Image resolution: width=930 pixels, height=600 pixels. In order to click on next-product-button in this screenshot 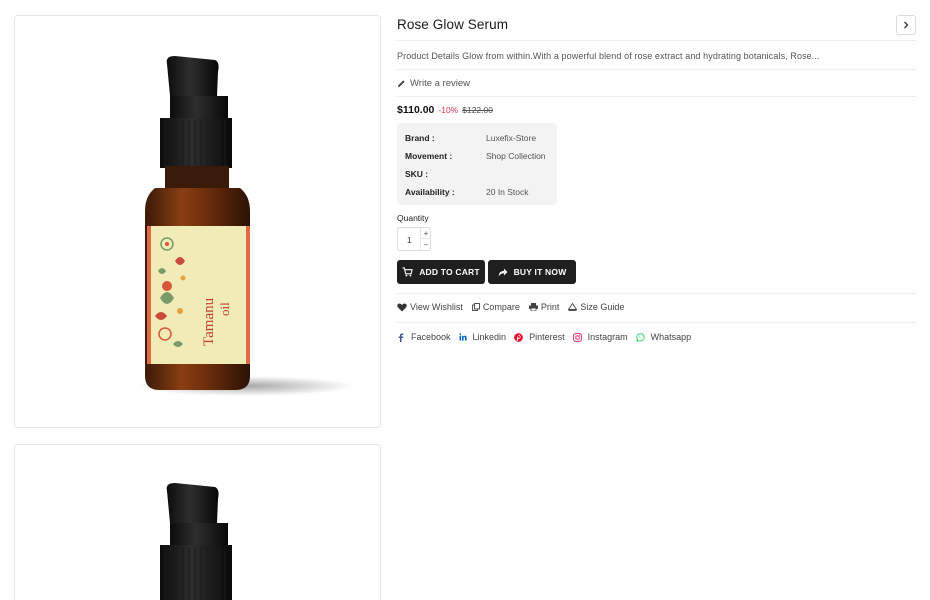, I will do `click(906, 25)`.